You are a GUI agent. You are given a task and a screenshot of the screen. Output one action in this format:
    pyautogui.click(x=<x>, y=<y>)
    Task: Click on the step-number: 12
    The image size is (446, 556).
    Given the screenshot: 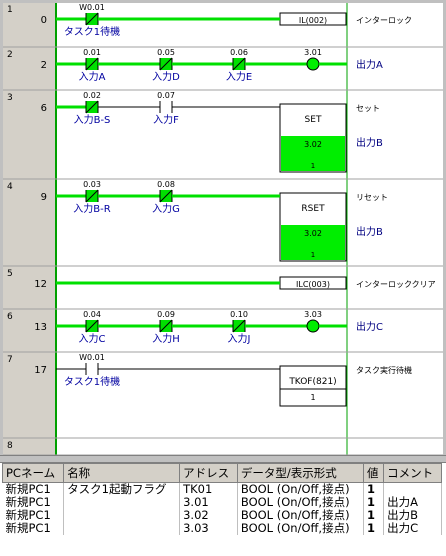 What is the action you would take?
    pyautogui.click(x=40, y=284)
    